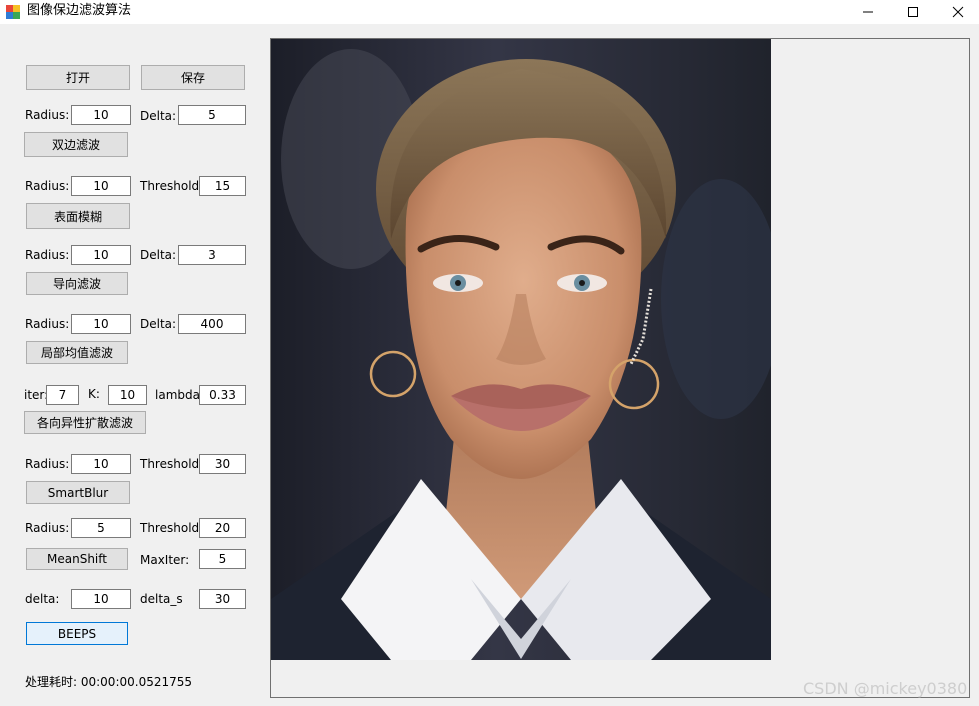  Describe the element at coordinates (94, 394) in the screenshot. I see `aniso-k-label: K:` at that location.